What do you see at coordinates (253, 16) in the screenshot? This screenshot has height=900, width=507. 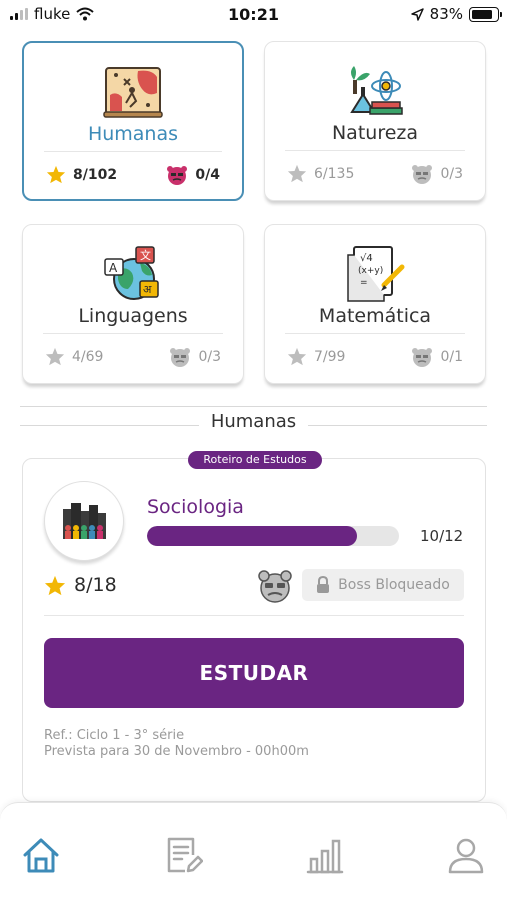 I see `status-bar: fluke 10:21 83%` at bounding box center [253, 16].